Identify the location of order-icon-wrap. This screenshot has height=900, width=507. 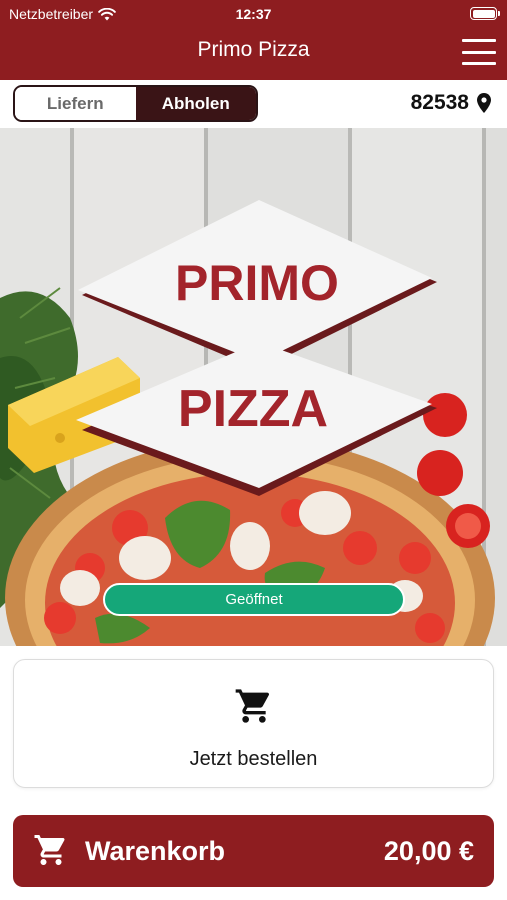
(253, 706).